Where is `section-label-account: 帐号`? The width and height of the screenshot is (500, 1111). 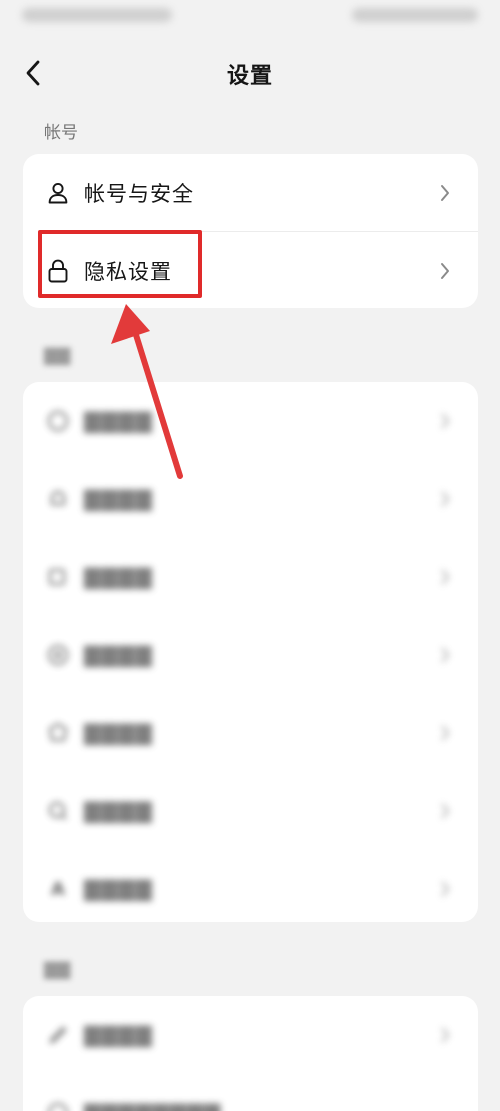 section-label-account: 帐号 is located at coordinates (61, 133).